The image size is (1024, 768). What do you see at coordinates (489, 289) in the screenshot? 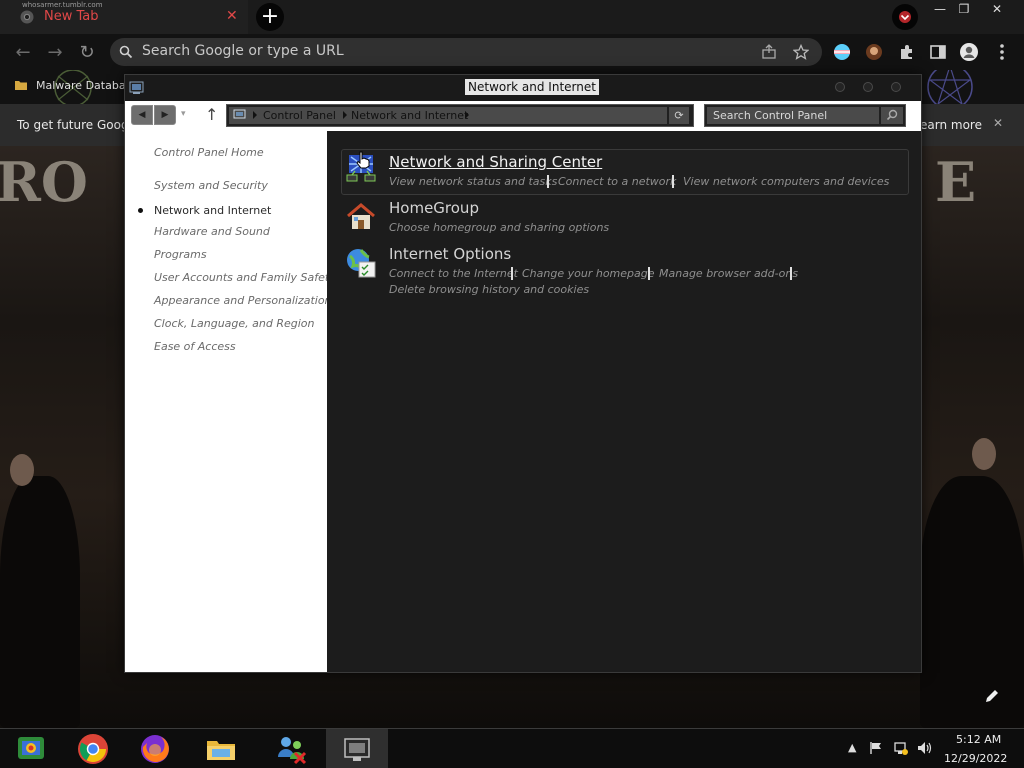
I see `link-delete-browsing-history: Delete browsing history and cookies` at bounding box center [489, 289].